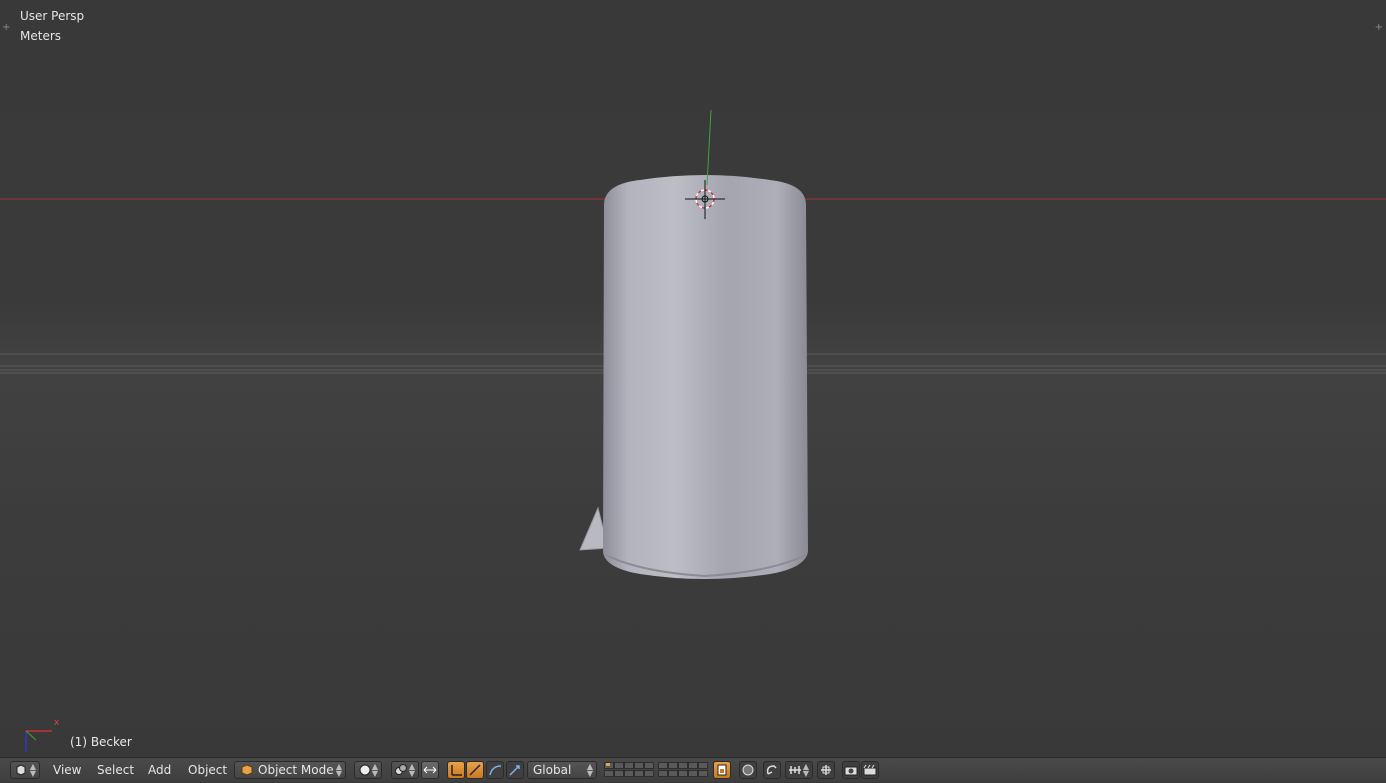 This screenshot has width=1386, height=783. I want to click on menu-add: Add, so click(159, 770).